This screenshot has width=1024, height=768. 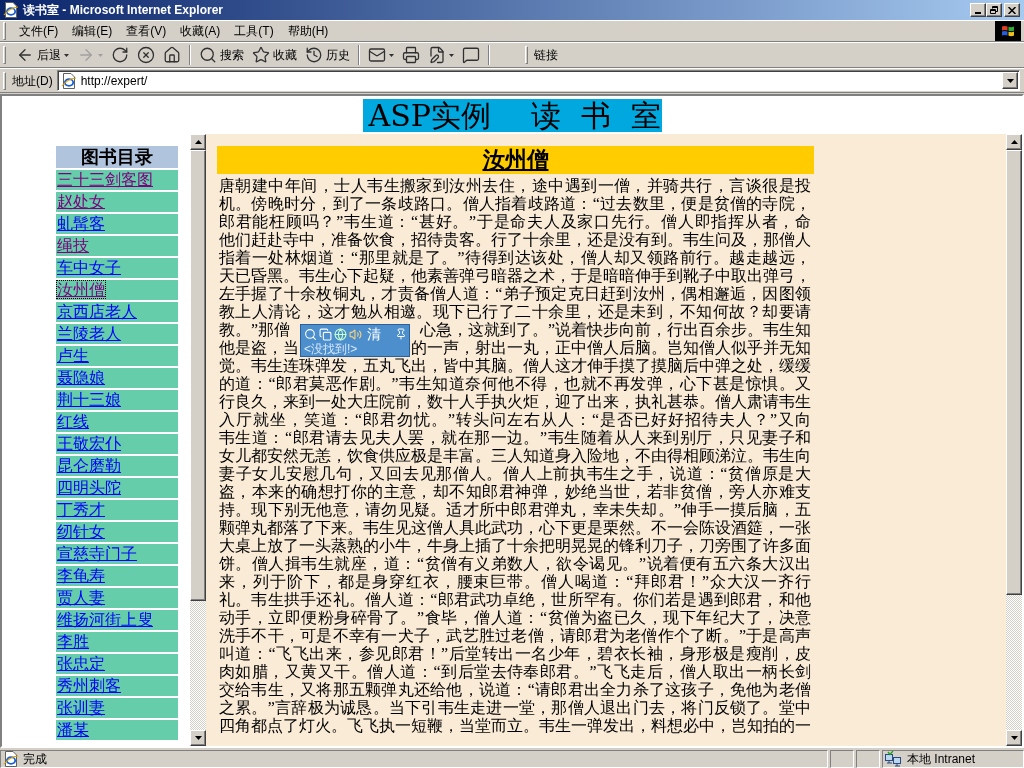 What do you see at coordinates (325, 334) in the screenshot?
I see `copy-icon` at bounding box center [325, 334].